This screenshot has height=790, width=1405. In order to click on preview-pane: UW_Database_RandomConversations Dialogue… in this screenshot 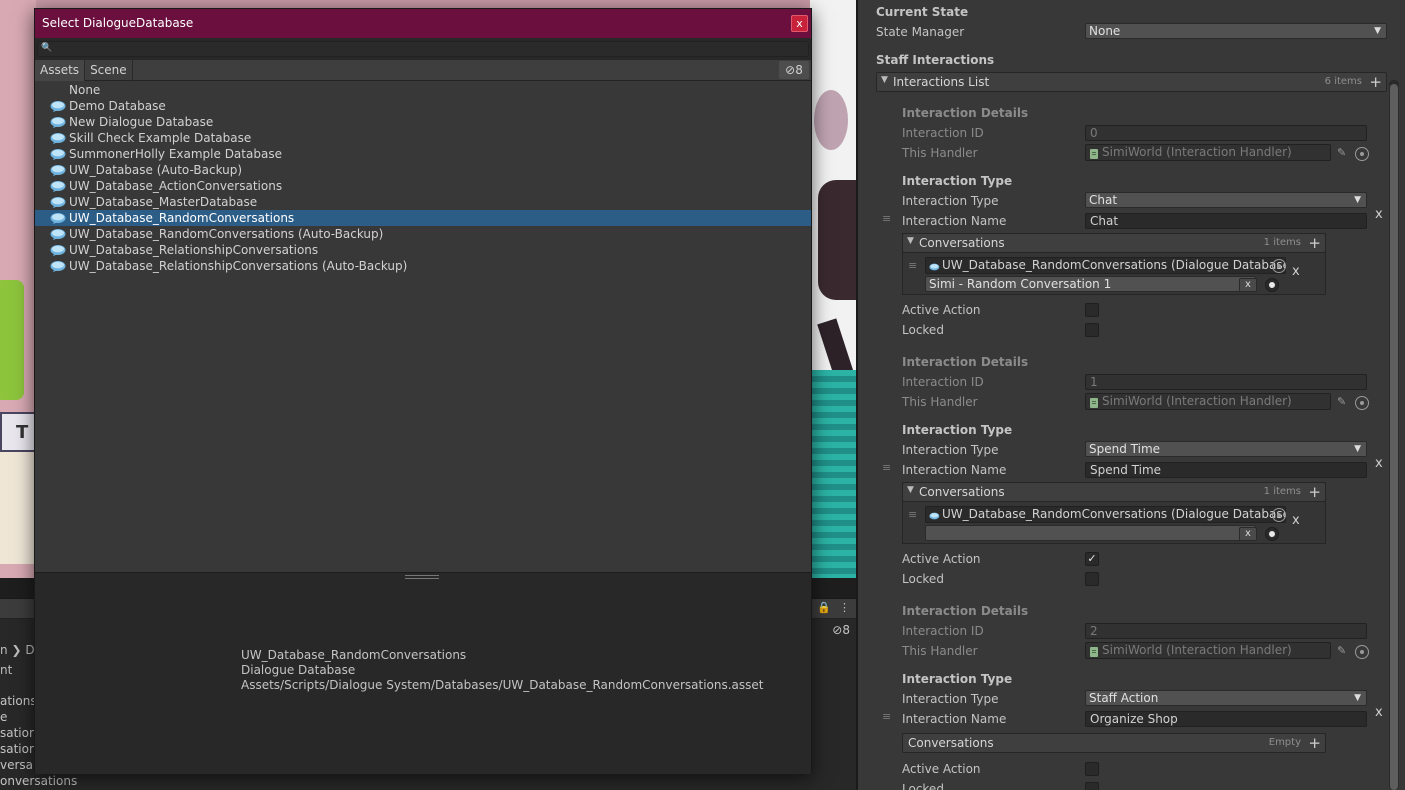, I will do `click(423, 673)`.